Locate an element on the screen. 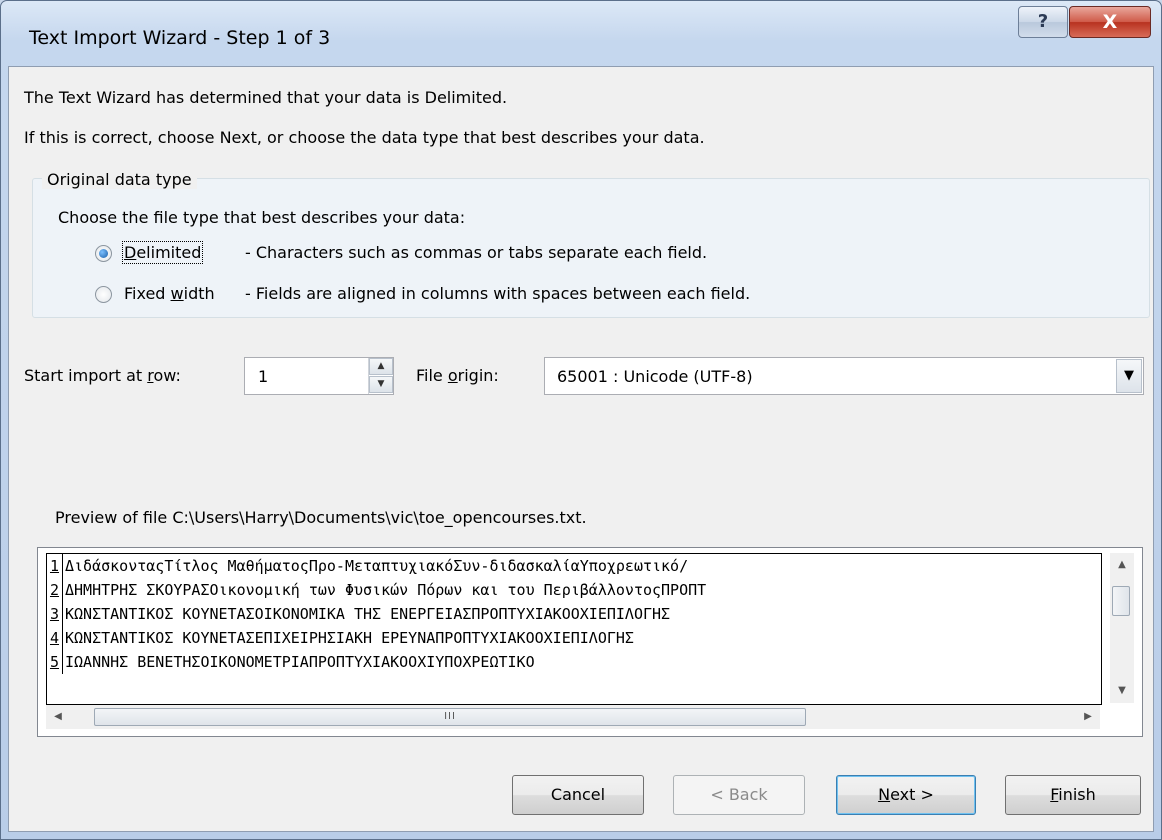 The height and width of the screenshot is (840, 1162). close-button: X is located at coordinates (1110, 22).